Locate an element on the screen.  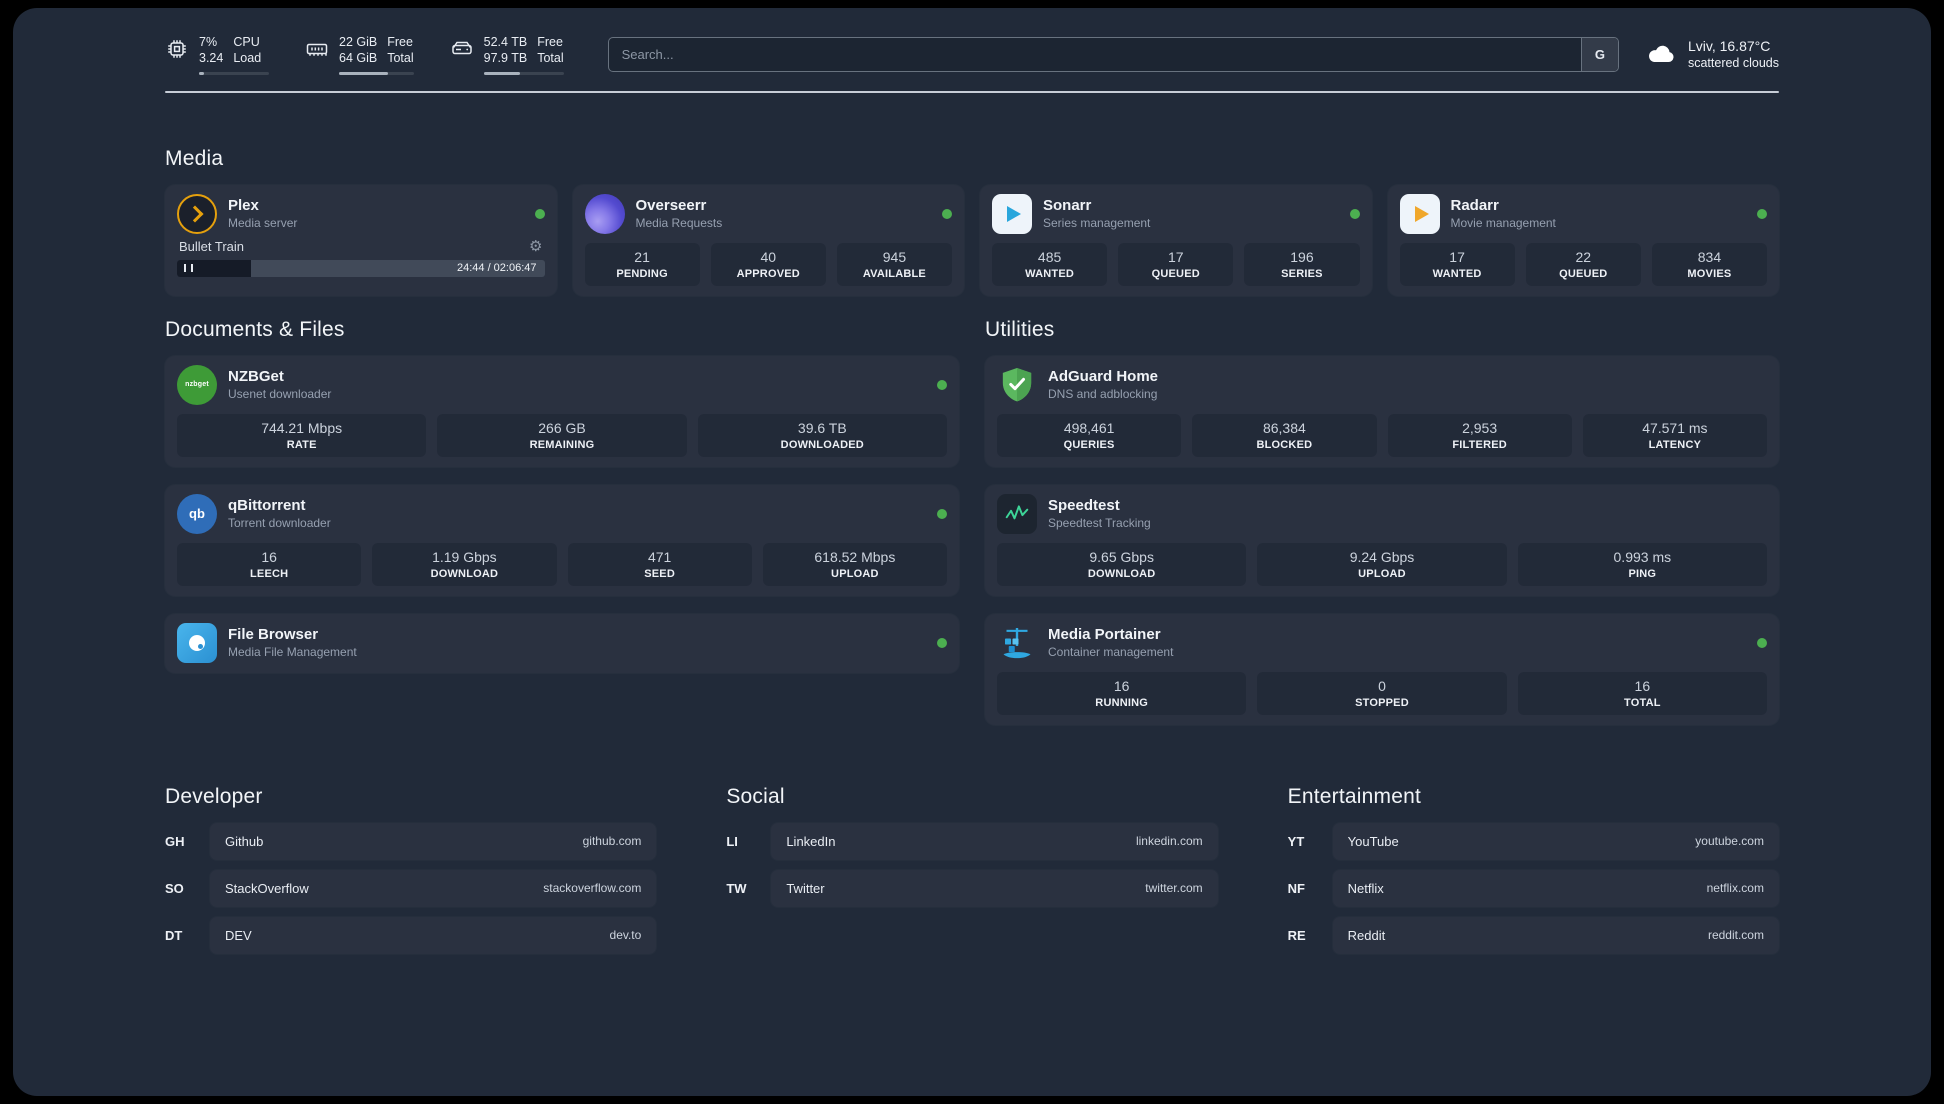
filebrowser-icon is located at coordinates (197, 642).